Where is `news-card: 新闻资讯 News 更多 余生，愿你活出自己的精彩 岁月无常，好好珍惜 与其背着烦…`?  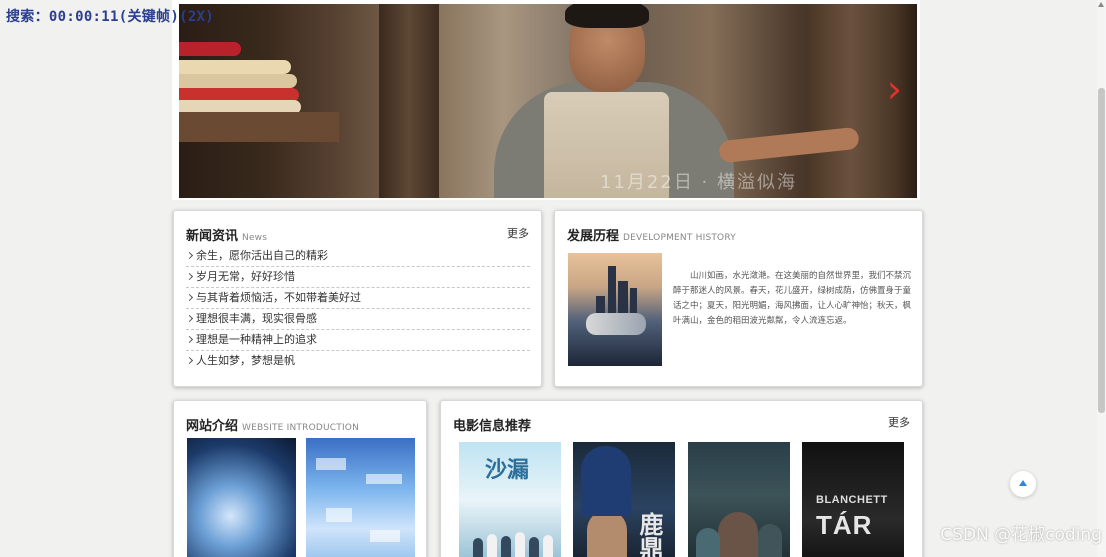 news-card: 新闻资讯 News 更多 余生，愿你活出自己的精彩 岁月无常，好好珍惜 与其背着烦… is located at coordinates (357, 298).